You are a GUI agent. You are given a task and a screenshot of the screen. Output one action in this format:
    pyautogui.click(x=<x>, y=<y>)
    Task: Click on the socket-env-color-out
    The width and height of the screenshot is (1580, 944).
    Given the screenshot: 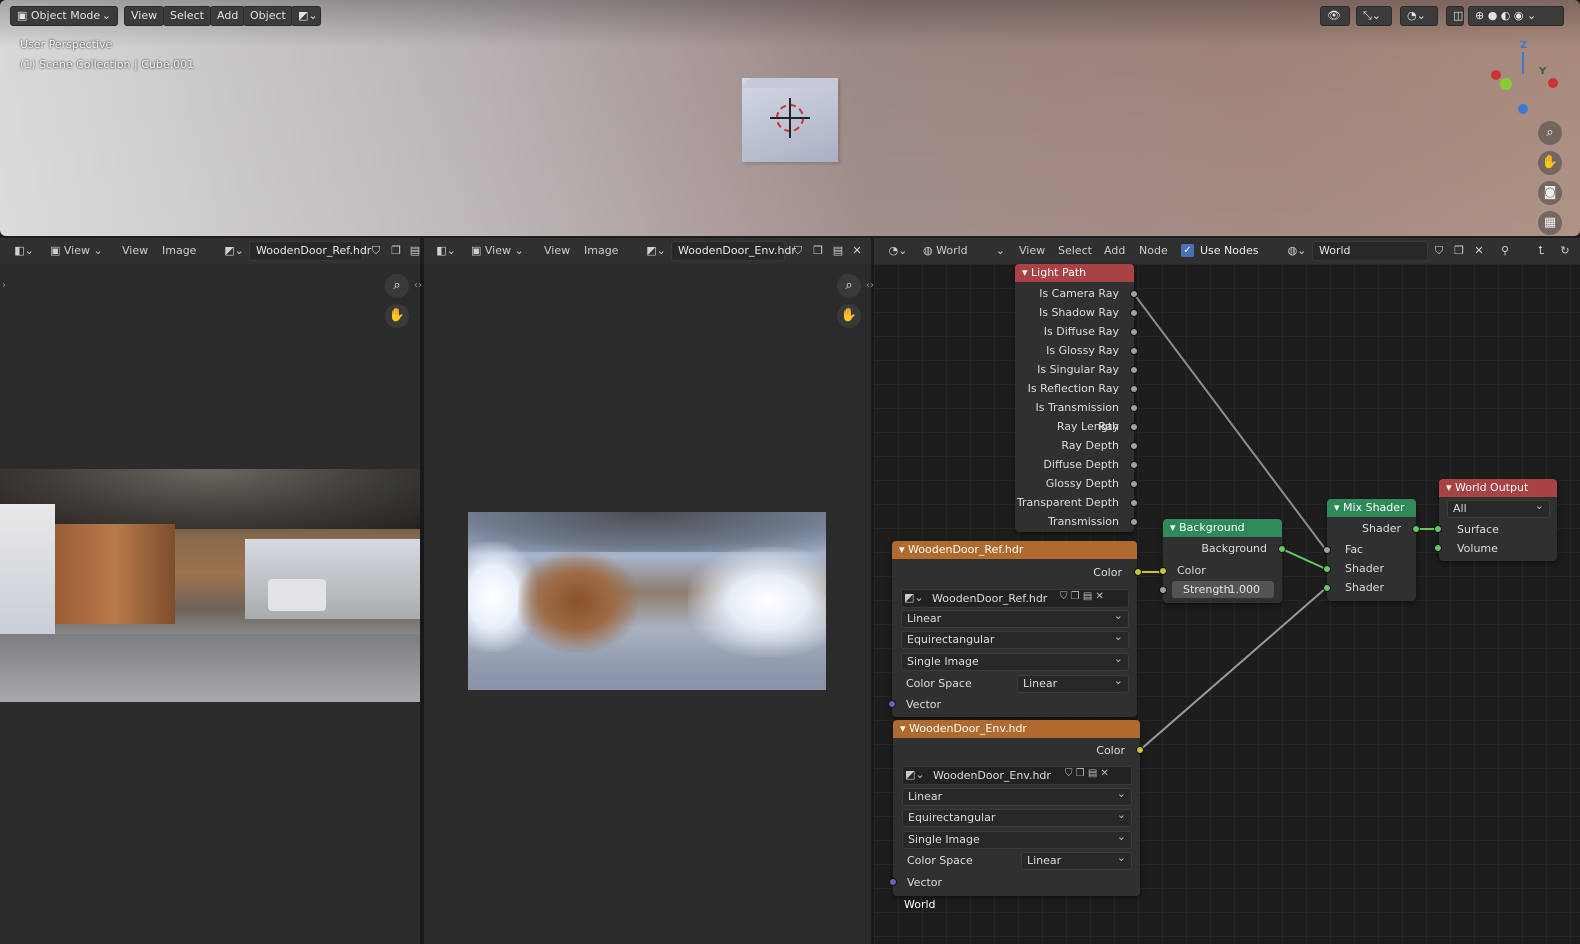 What is the action you would take?
    pyautogui.click(x=1140, y=750)
    